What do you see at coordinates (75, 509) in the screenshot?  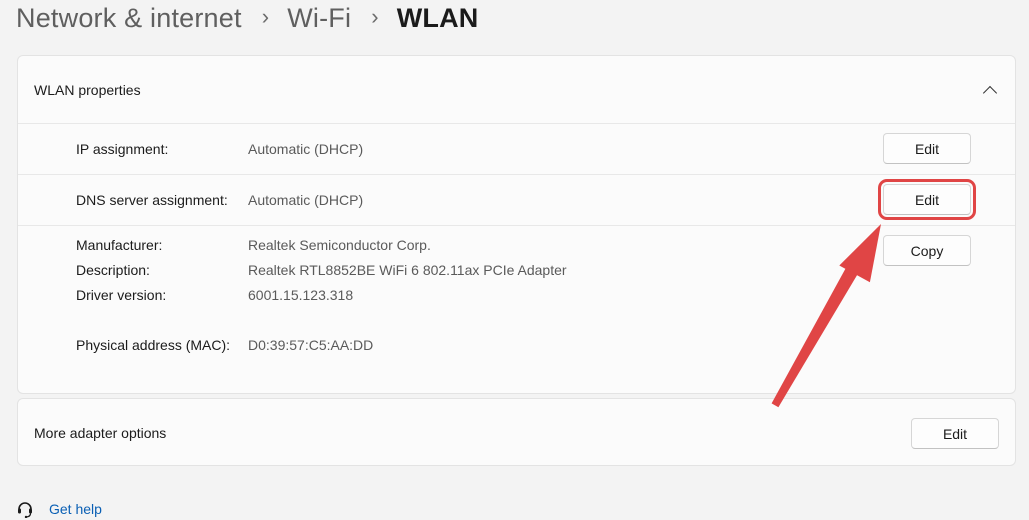 I see `get-help-link: Get help` at bounding box center [75, 509].